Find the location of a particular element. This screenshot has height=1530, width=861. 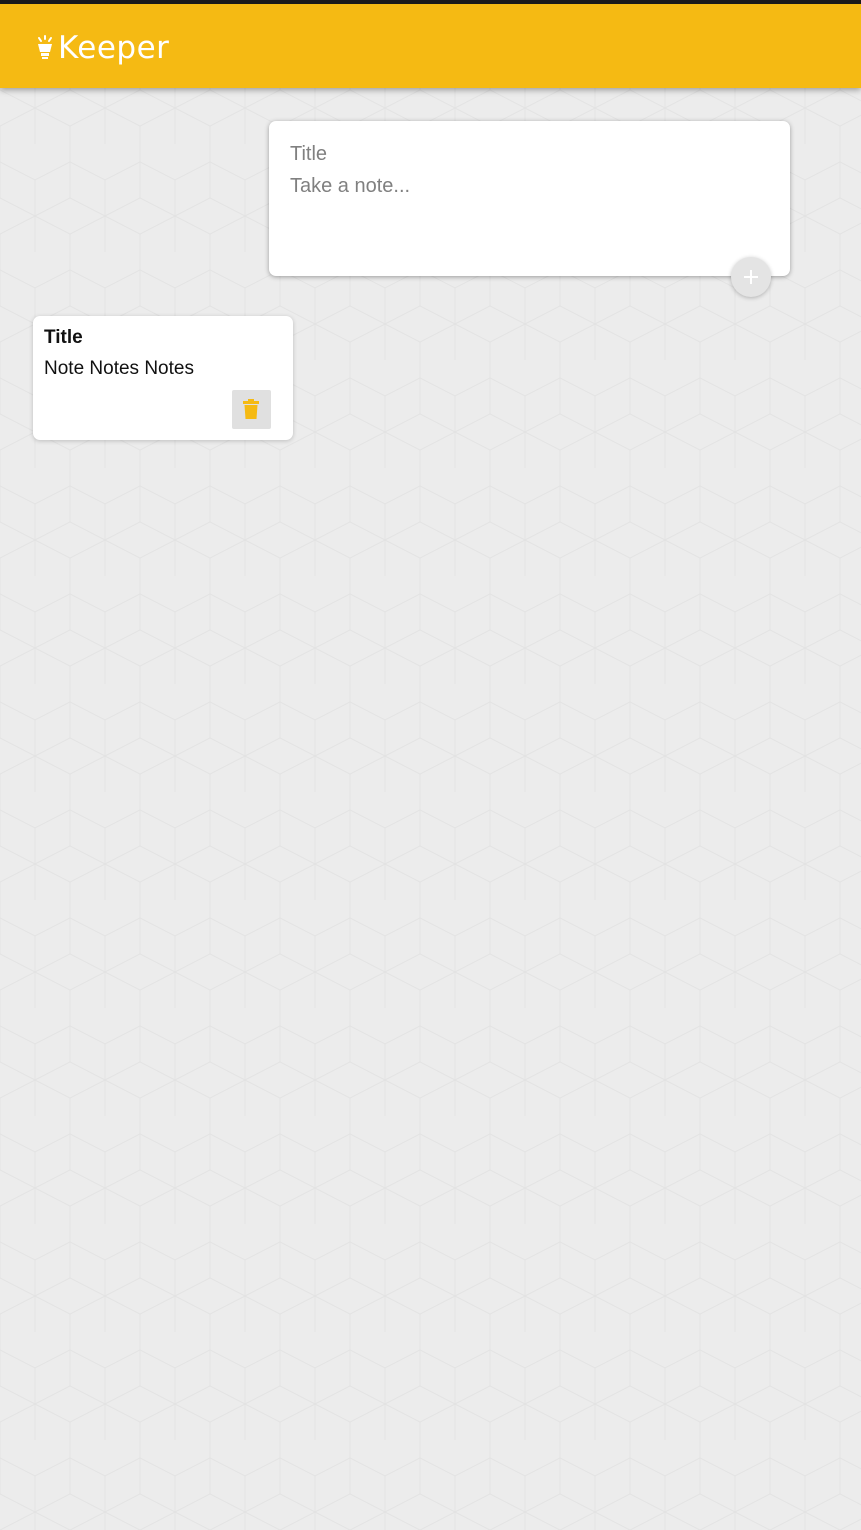

add-note-button is located at coordinates (751, 277).